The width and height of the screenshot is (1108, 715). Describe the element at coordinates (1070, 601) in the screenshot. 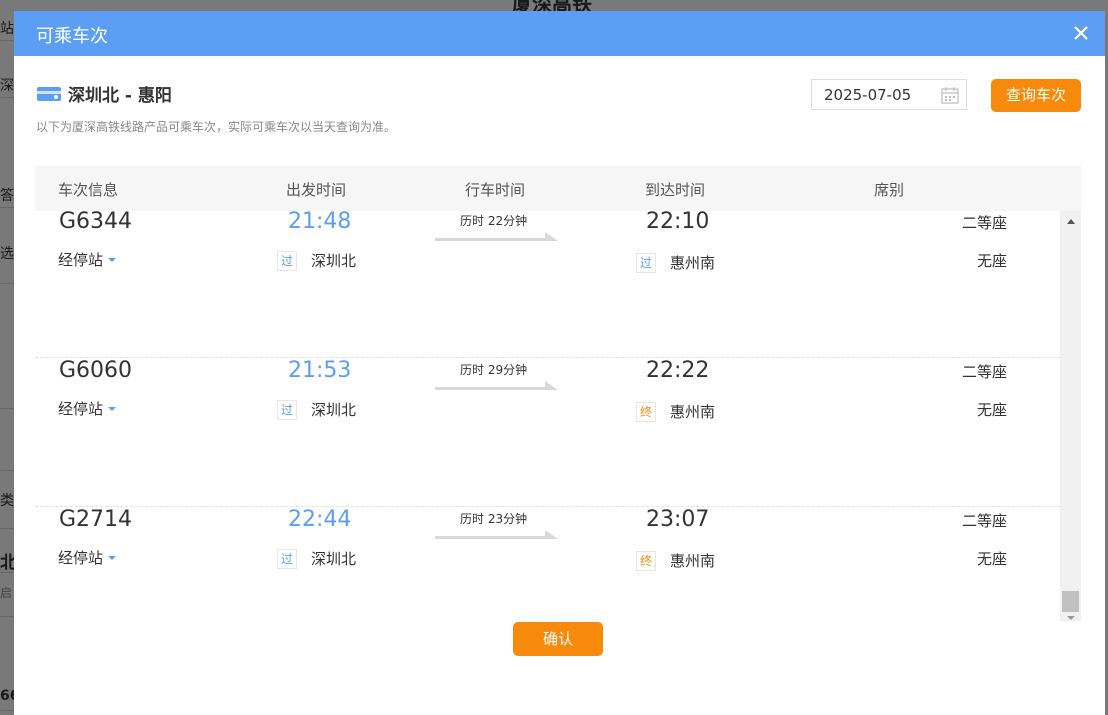

I see `scrollbar-thumb` at that location.